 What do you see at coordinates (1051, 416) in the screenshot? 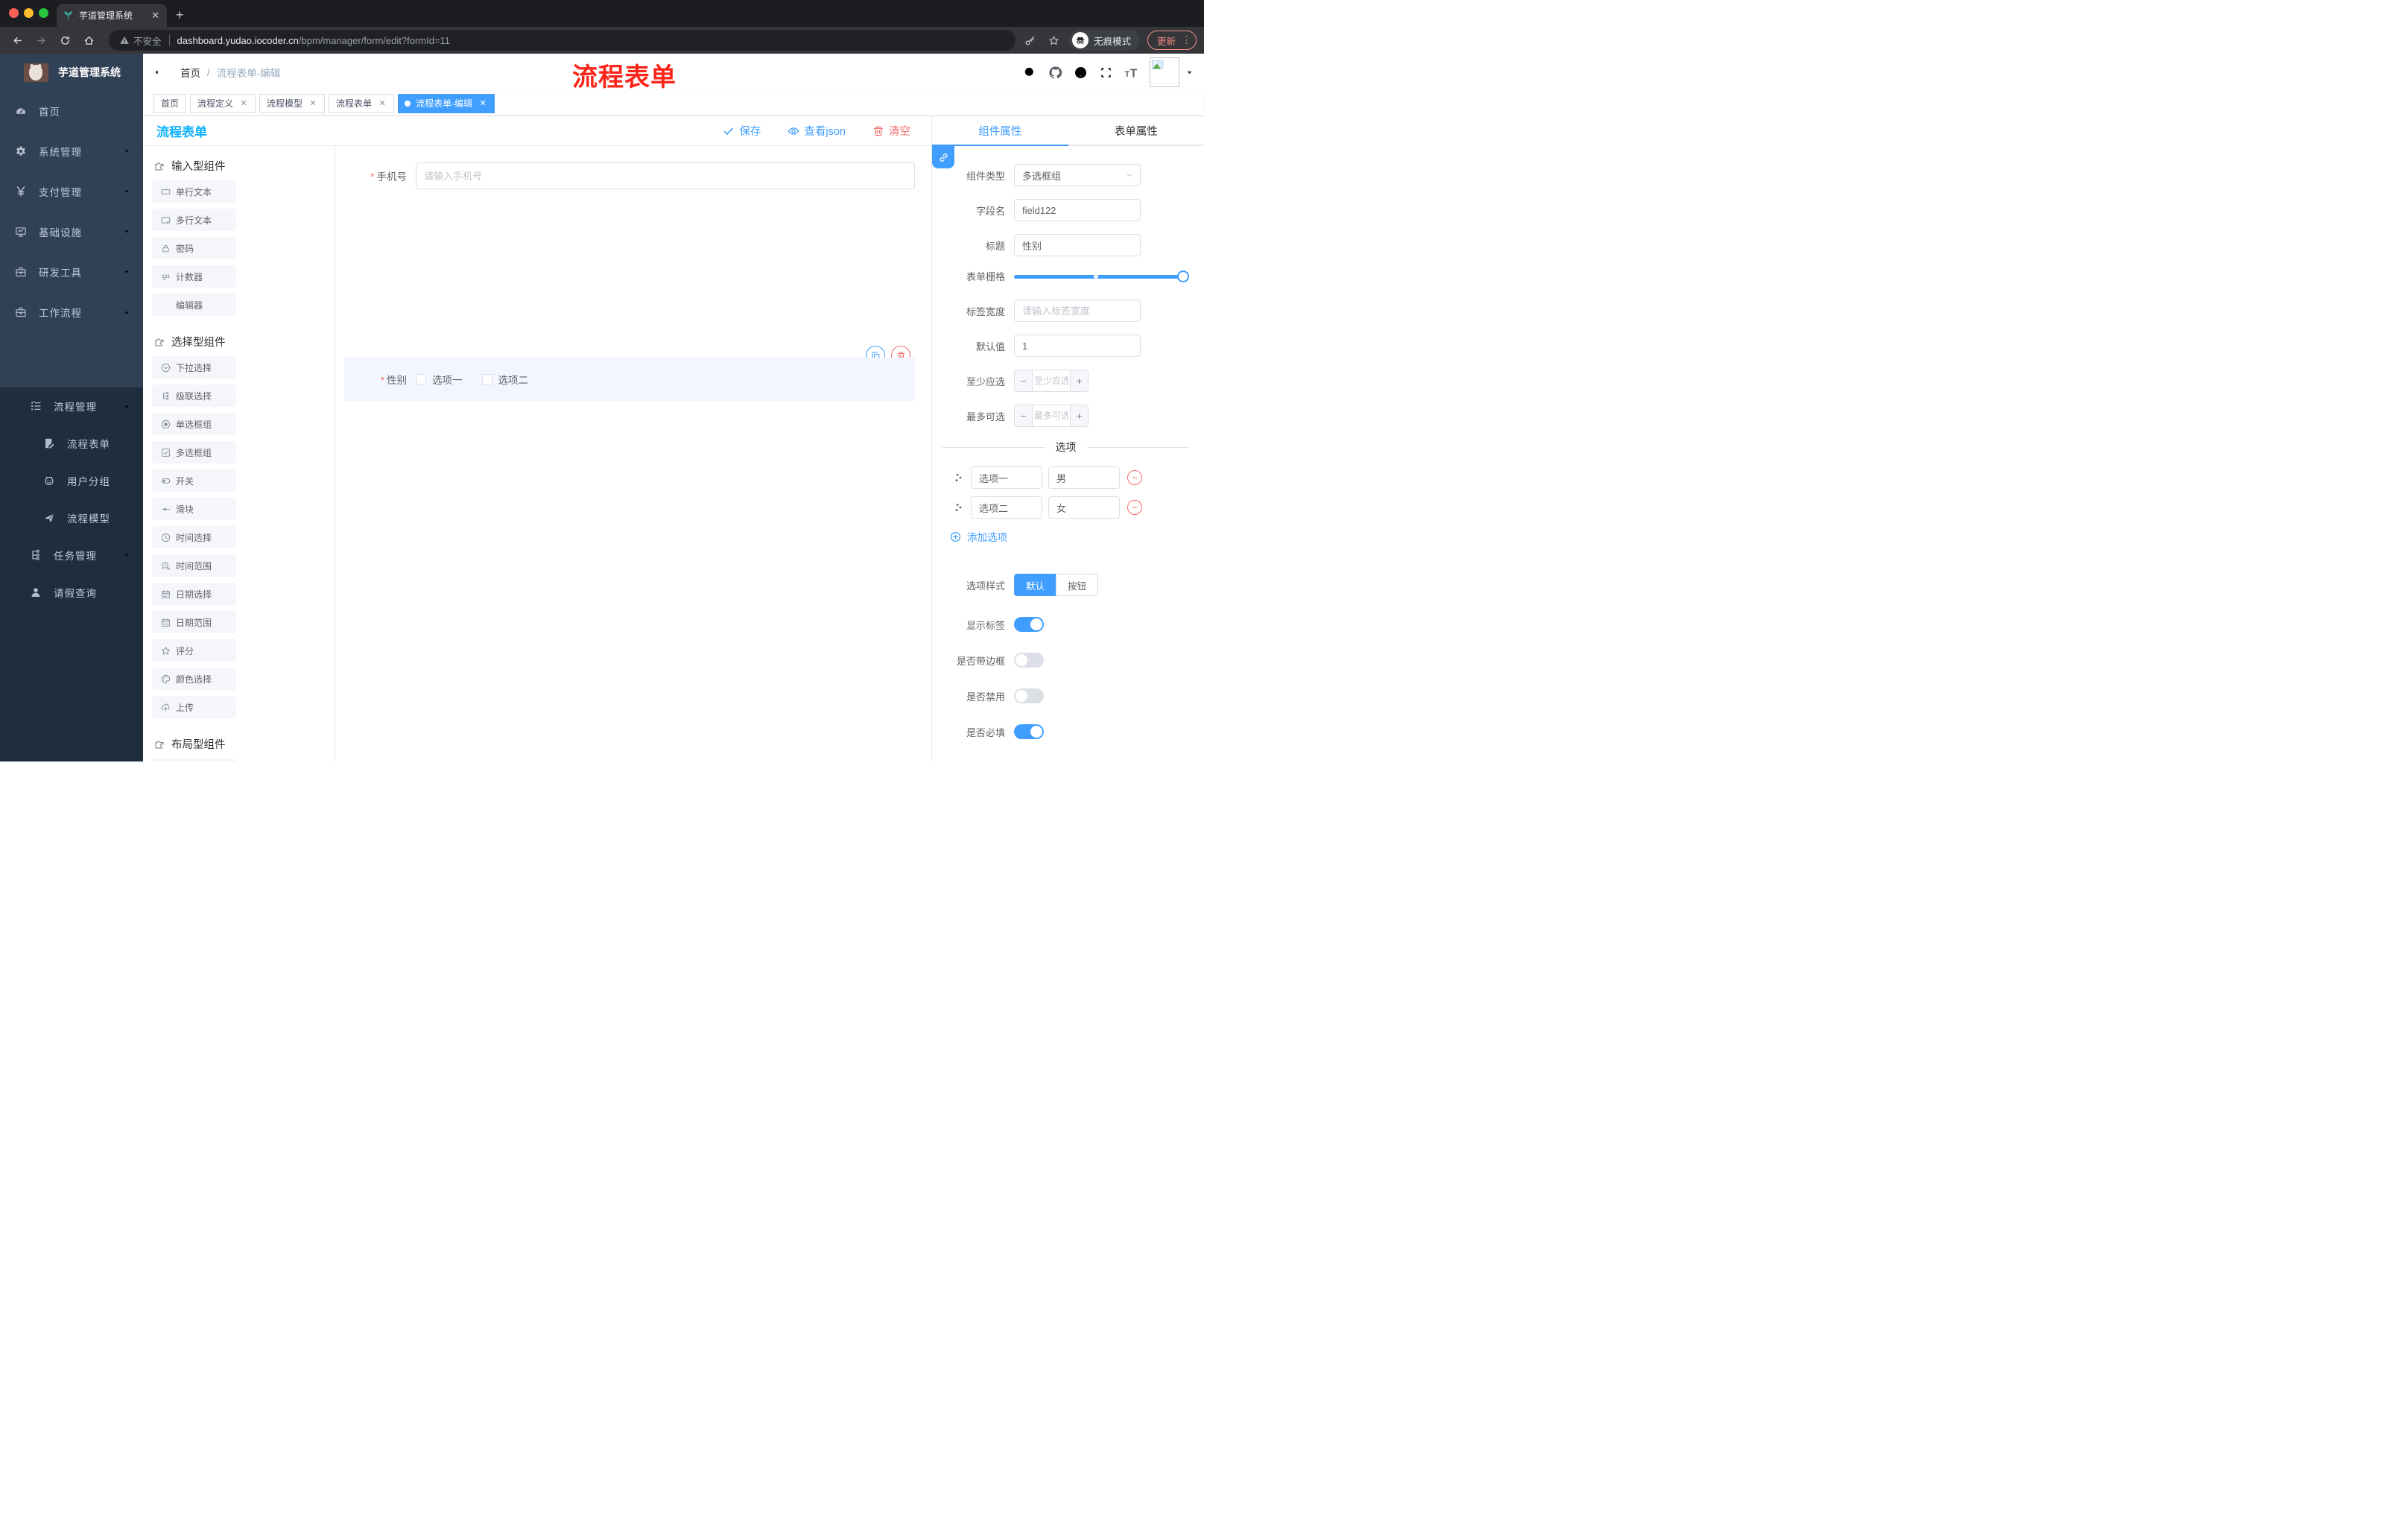
I see `max-count-input` at bounding box center [1051, 416].